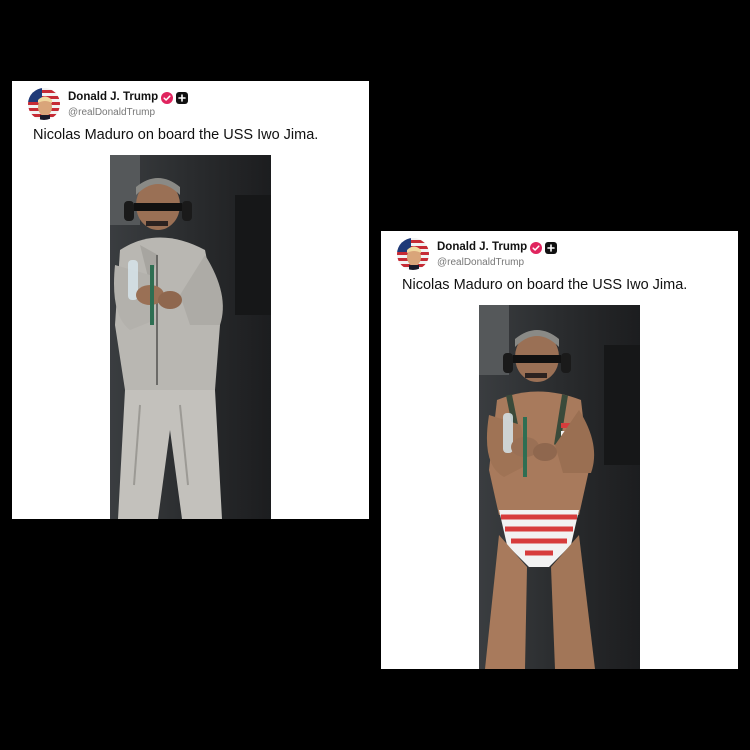 This screenshot has width=750, height=750. I want to click on photo-tracksuit-image, so click(190, 337).